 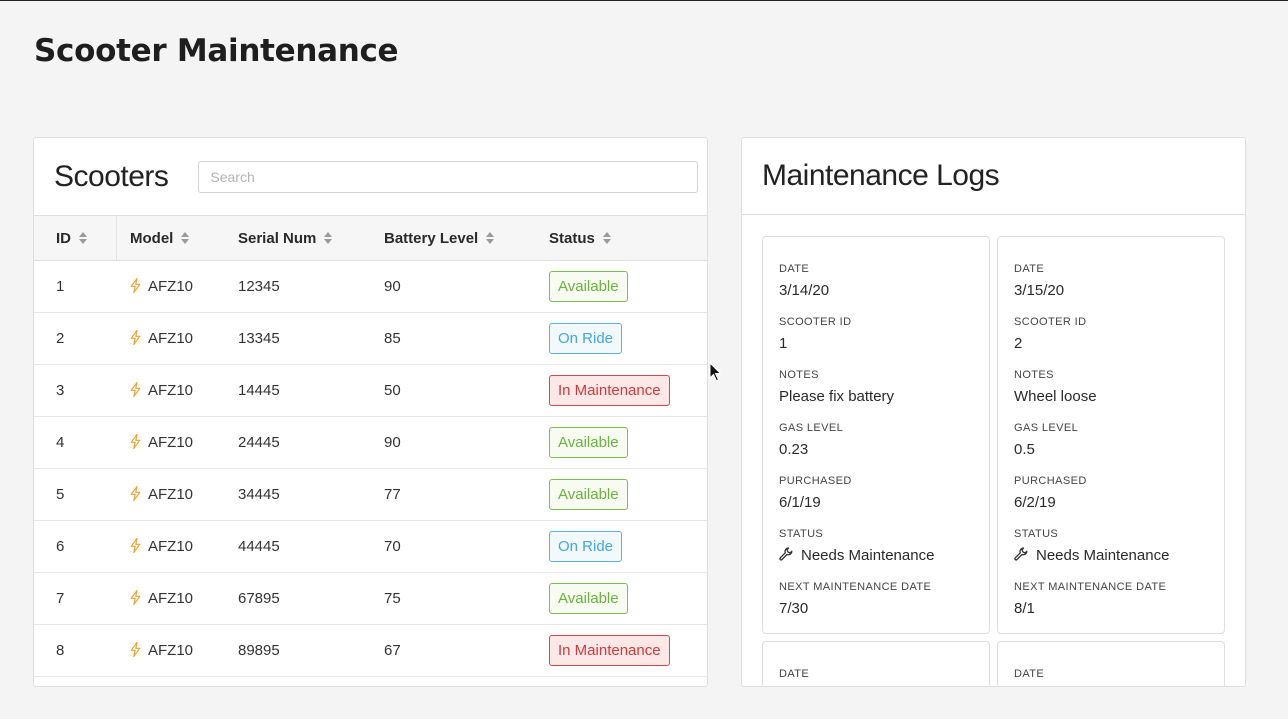 What do you see at coordinates (876, 503) in the screenshot?
I see `field-value-purchased: 6/1/19` at bounding box center [876, 503].